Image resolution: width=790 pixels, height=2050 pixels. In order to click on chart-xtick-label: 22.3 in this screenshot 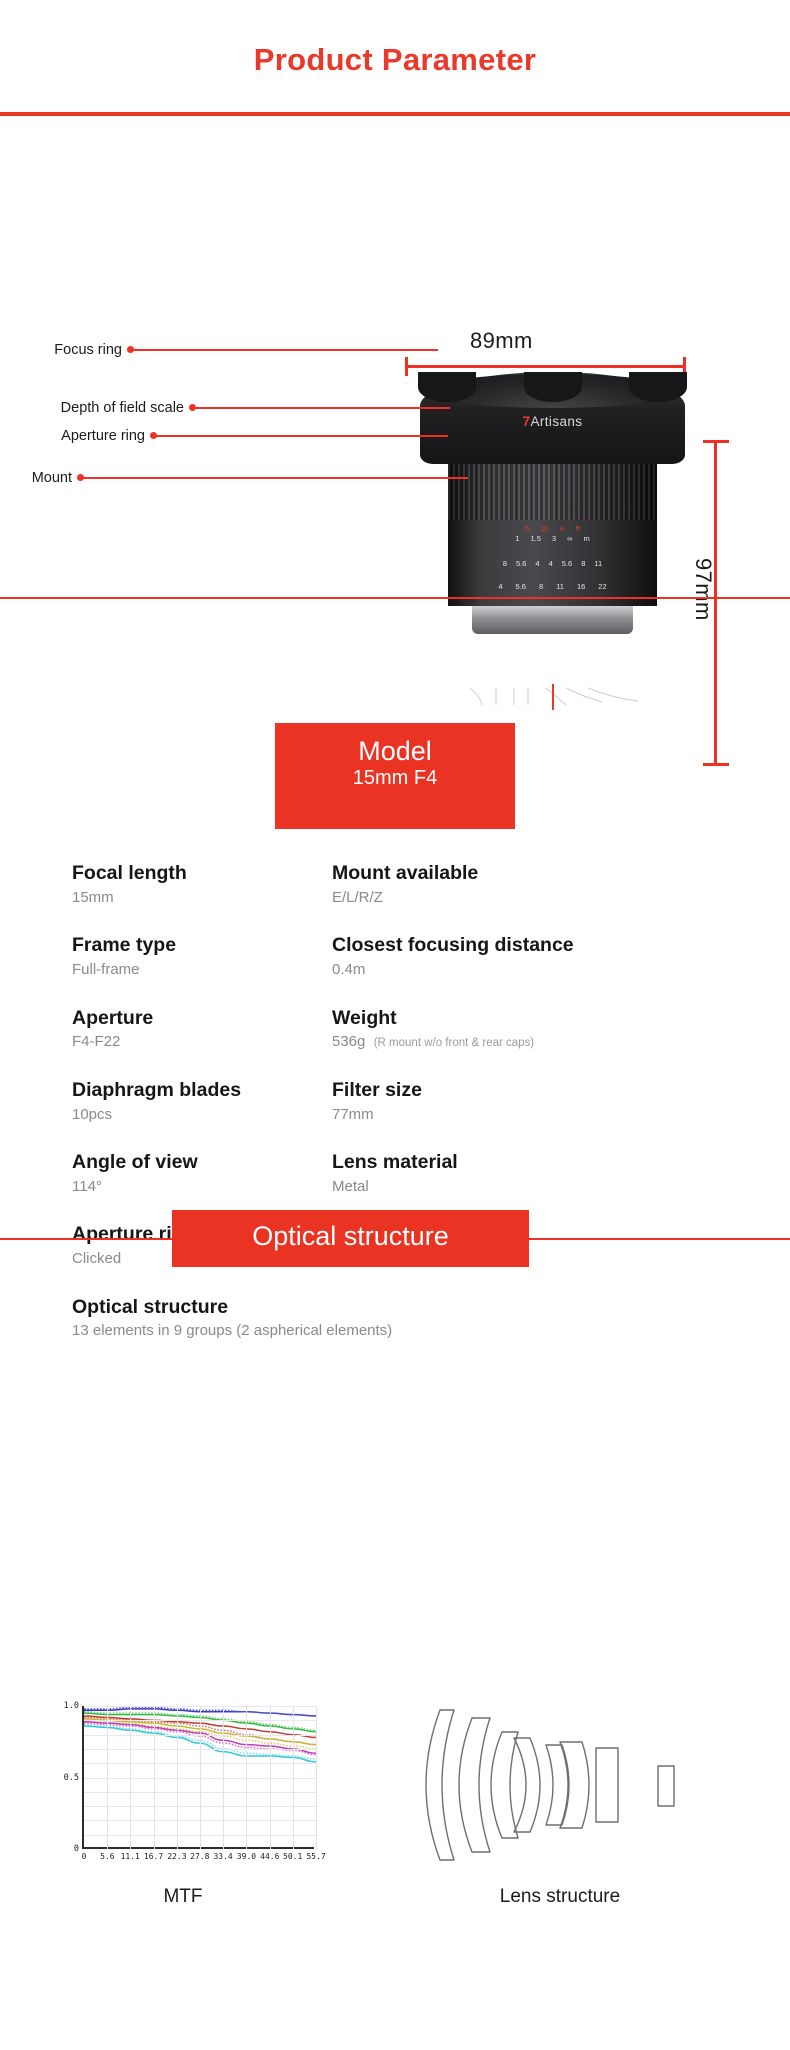, I will do `click(177, 1856)`.